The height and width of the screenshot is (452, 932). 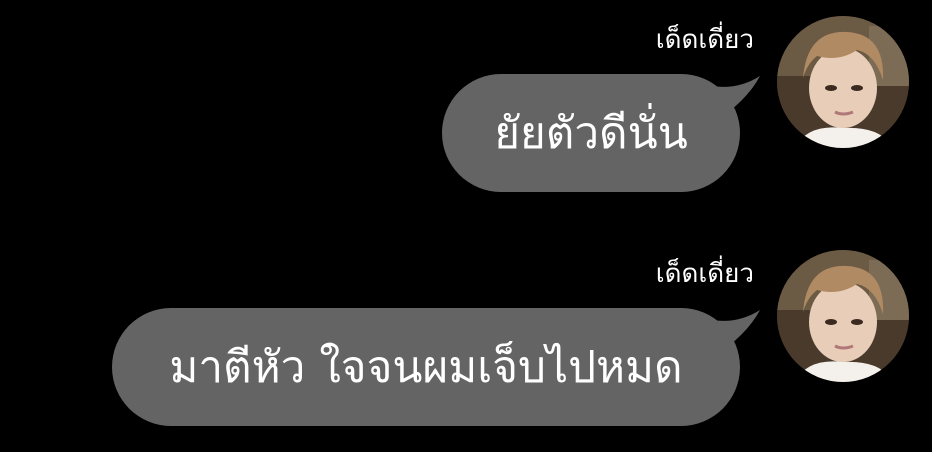 I want to click on message-text: มาตีหัว ใจจนผมเจ็บไปหมด, so click(x=426, y=367).